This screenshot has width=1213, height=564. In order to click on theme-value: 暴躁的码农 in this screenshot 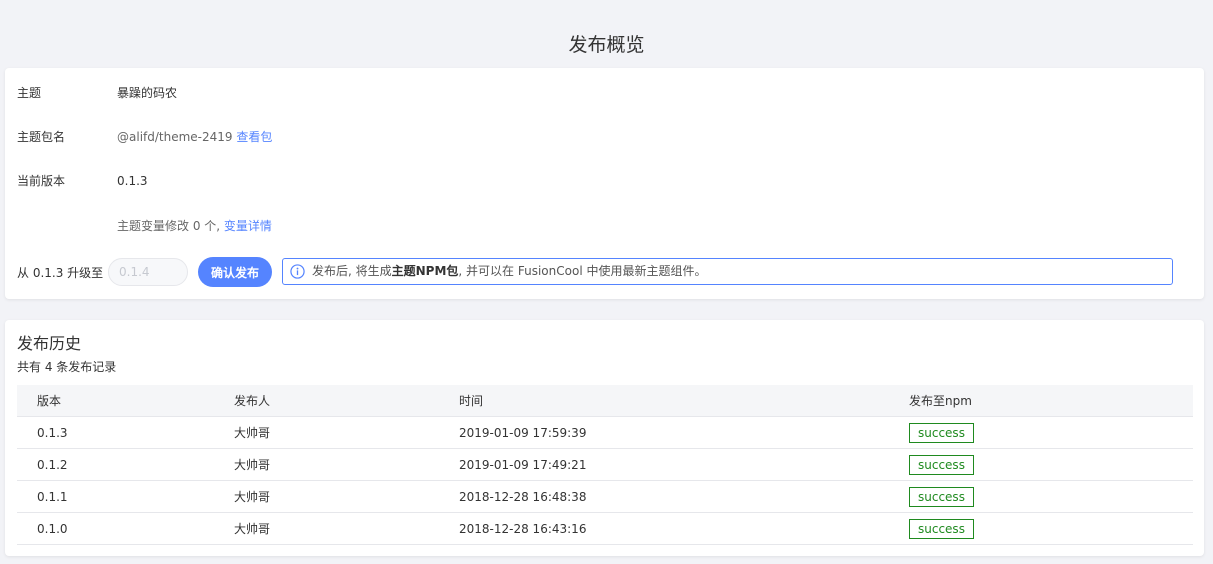, I will do `click(147, 93)`.